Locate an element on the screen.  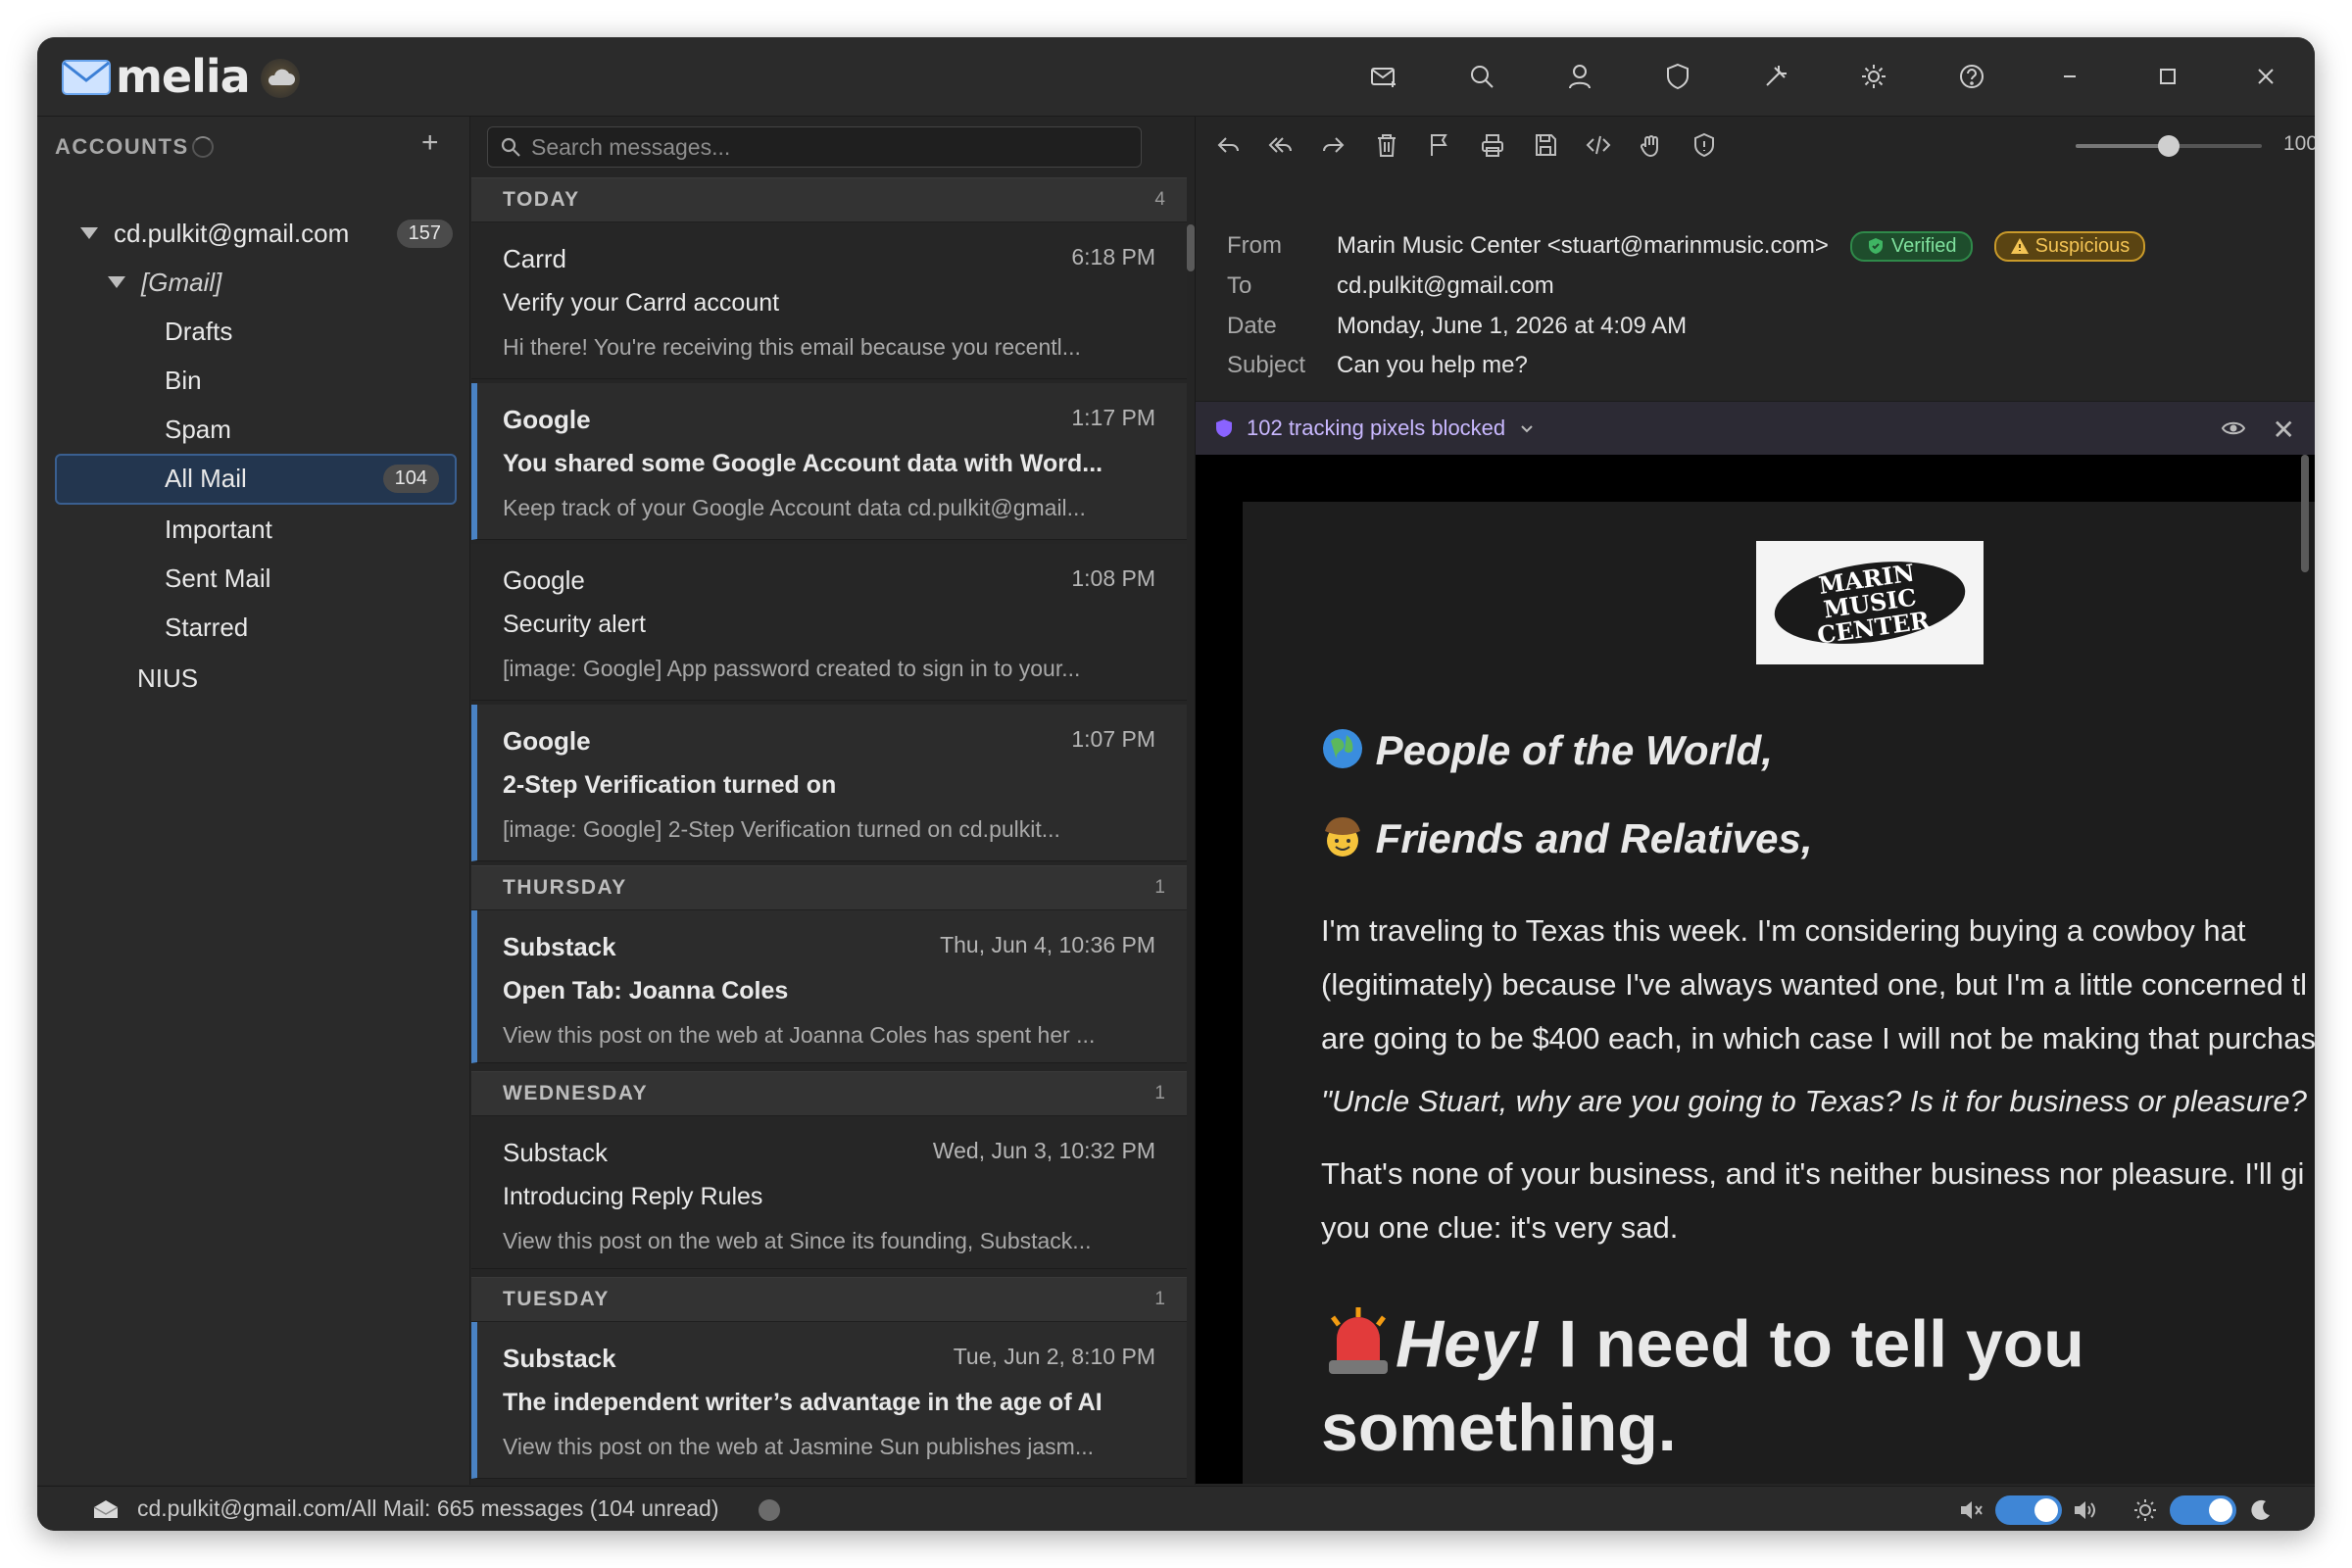
message-time: 1:07 PM is located at coordinates (1113, 739).